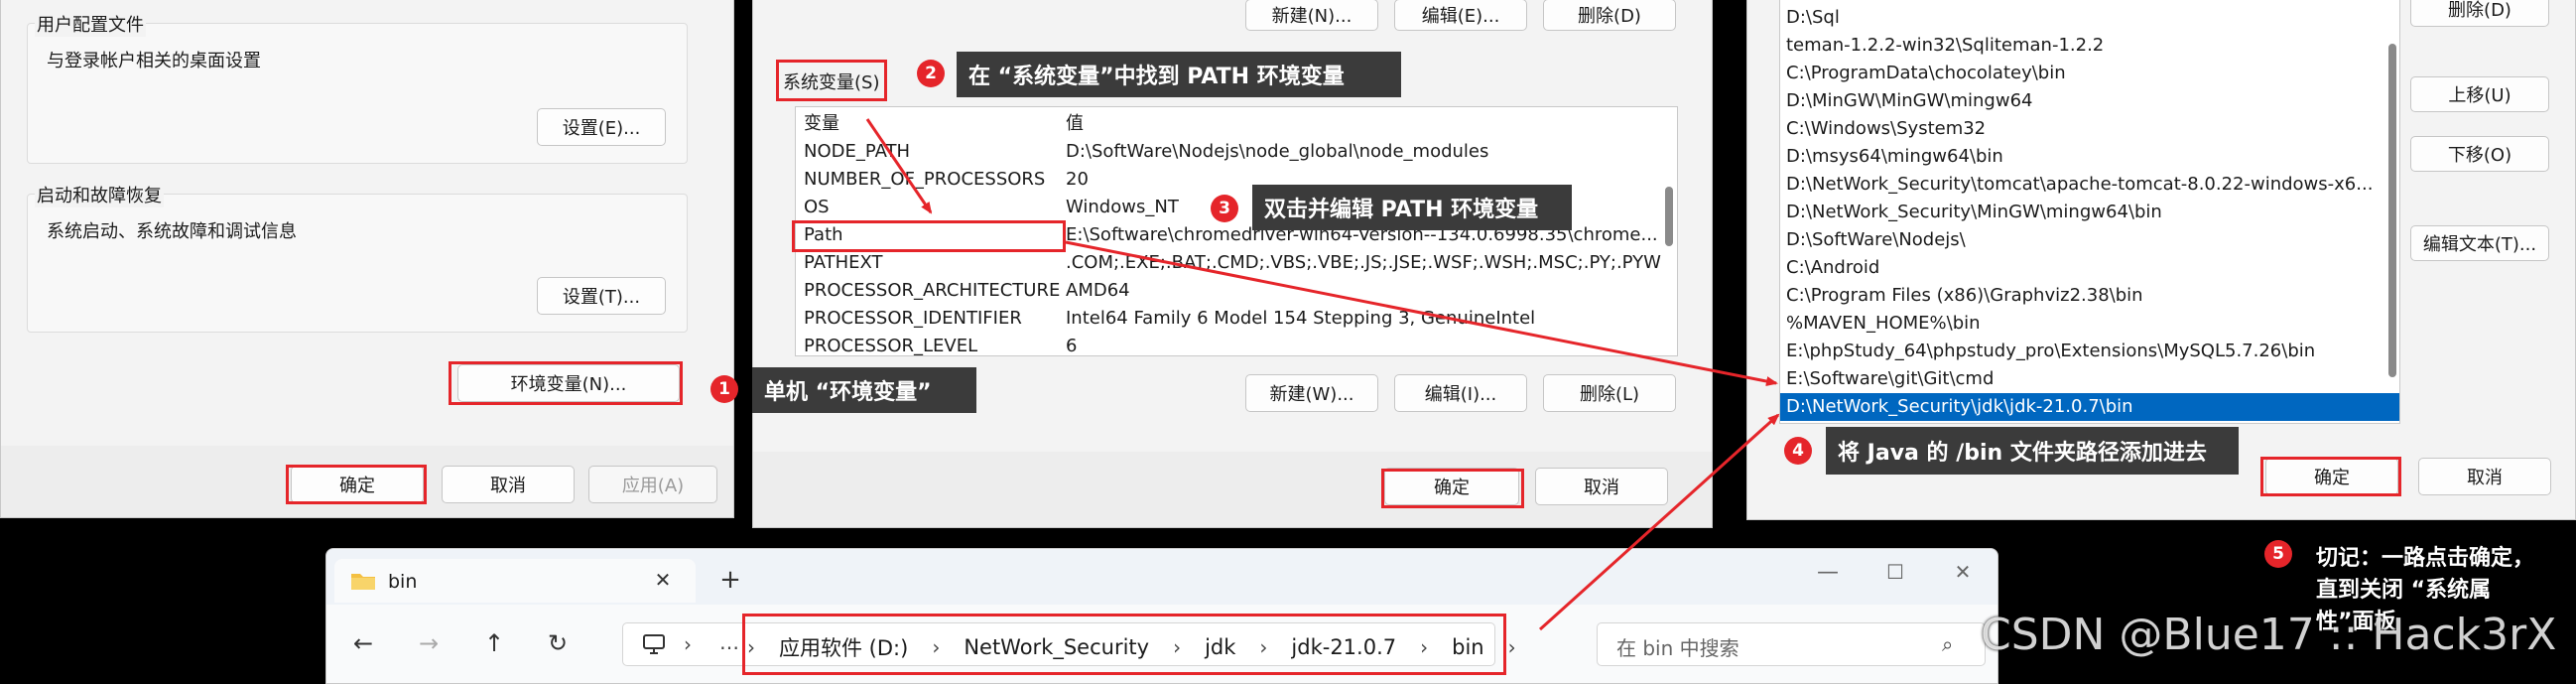 The height and width of the screenshot is (684, 2576). Describe the element at coordinates (724, 389) in the screenshot. I see `annotation-1-number: 1` at that location.